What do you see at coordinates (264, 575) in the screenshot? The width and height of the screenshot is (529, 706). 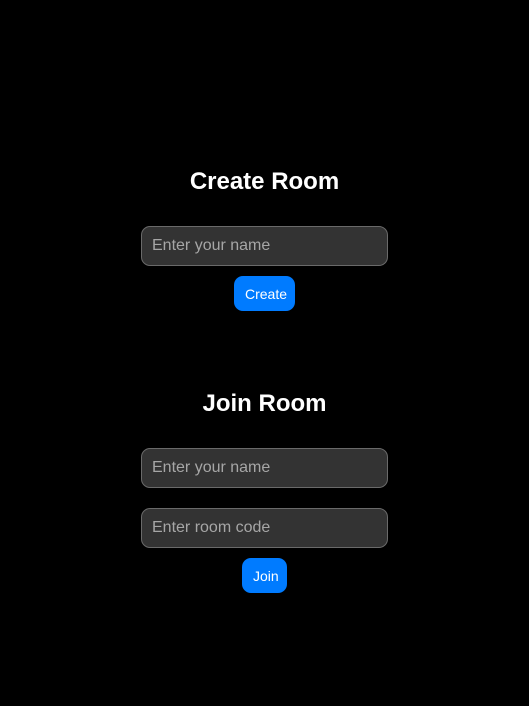 I see `join-button: Join` at bounding box center [264, 575].